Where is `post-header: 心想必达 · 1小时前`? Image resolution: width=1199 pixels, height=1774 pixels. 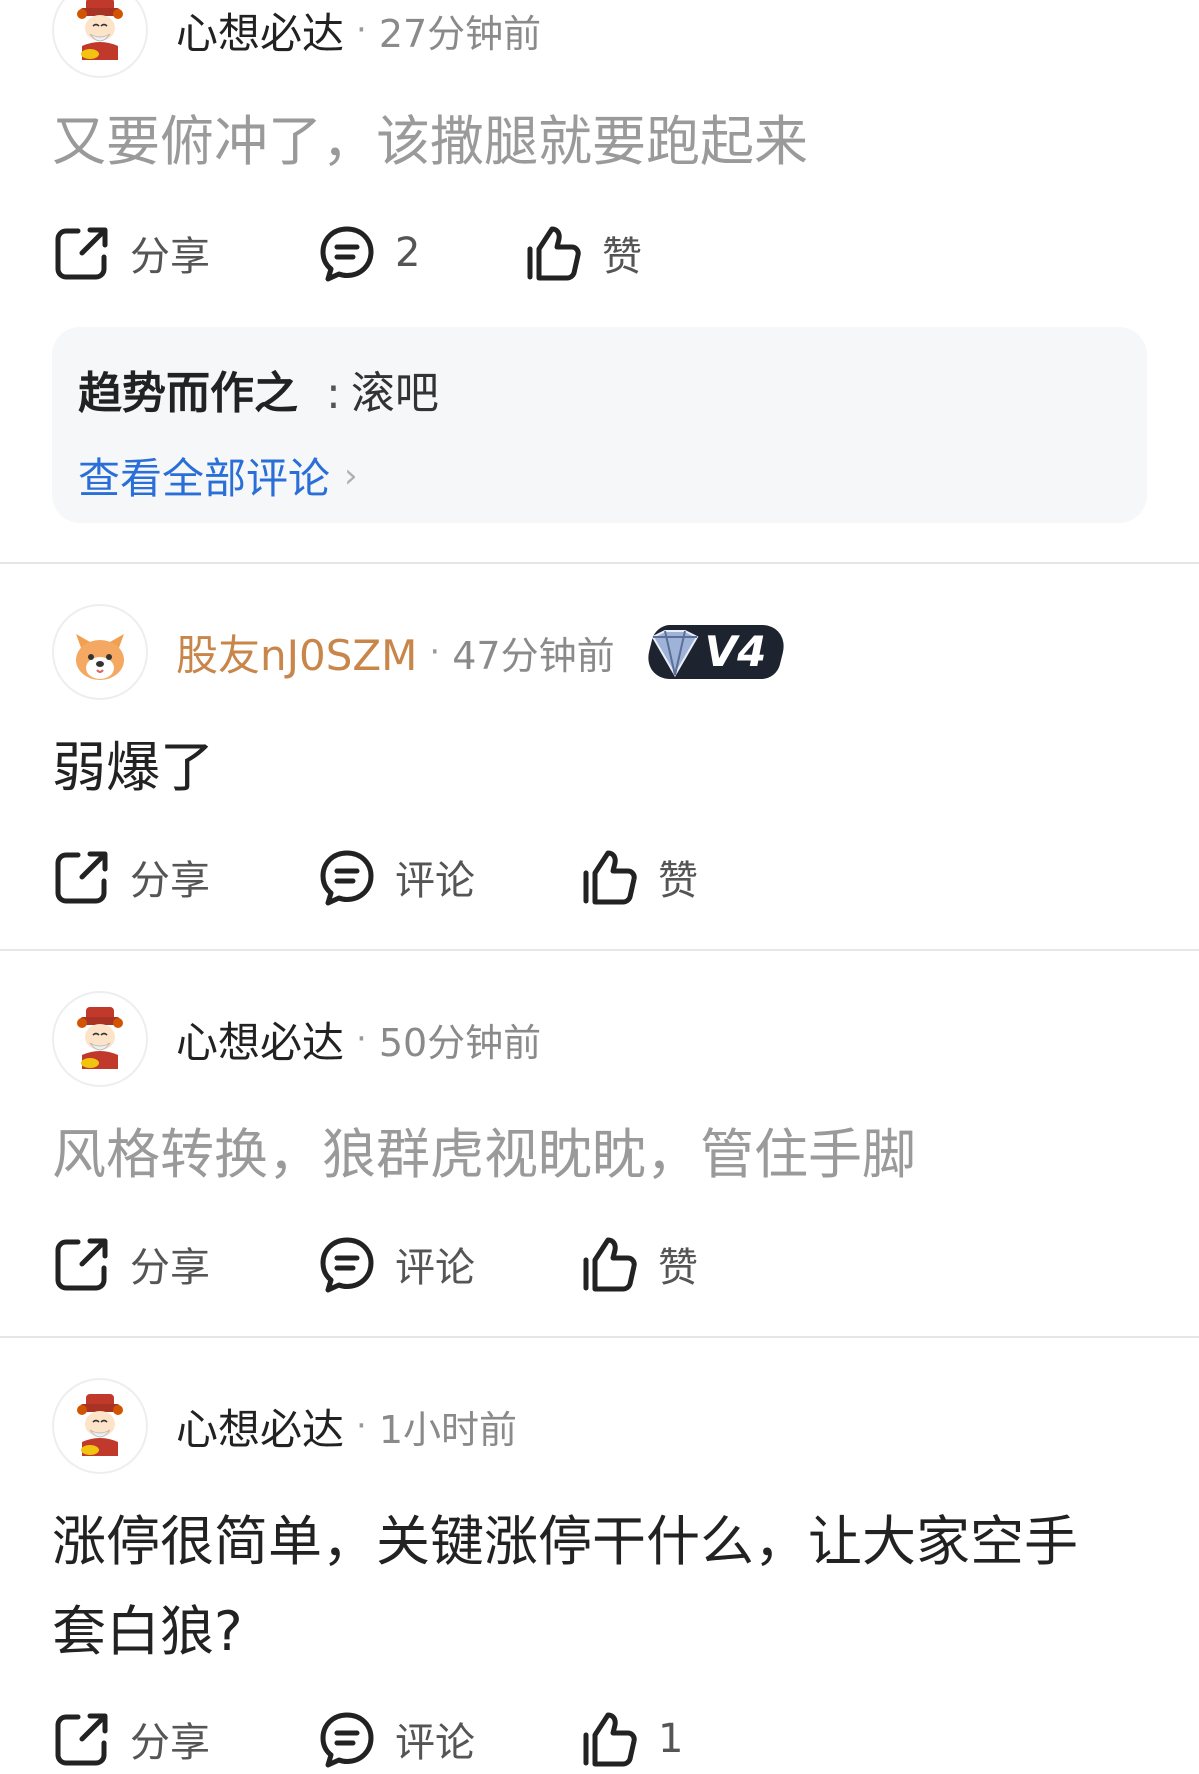
post-header: 心想必达 · 1小时前 is located at coordinates (284, 1426).